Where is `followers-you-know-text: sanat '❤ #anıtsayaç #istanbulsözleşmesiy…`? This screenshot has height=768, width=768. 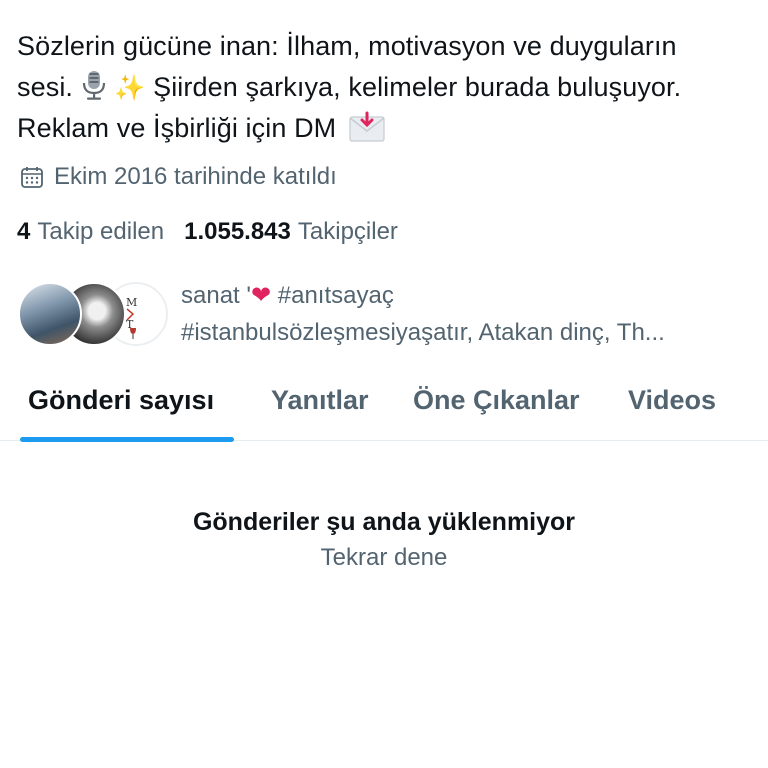 followers-you-know-text: sanat '❤ #anıtsayaç #istanbulsözleşmesiy… is located at coordinates (466, 314).